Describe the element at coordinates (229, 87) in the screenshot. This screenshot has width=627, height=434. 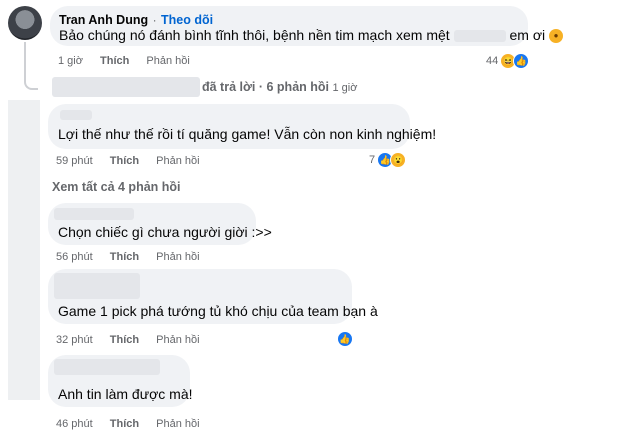
I see `reply-summary-label: đã trả lời` at that location.